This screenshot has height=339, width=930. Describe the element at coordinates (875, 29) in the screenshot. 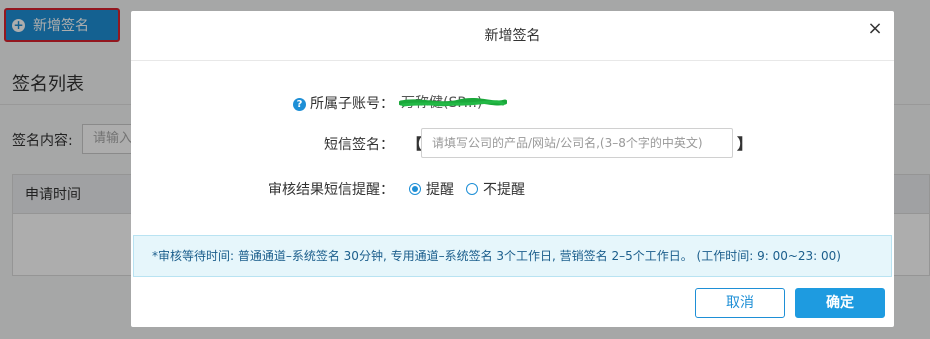

I see `close-icon: ×` at that location.